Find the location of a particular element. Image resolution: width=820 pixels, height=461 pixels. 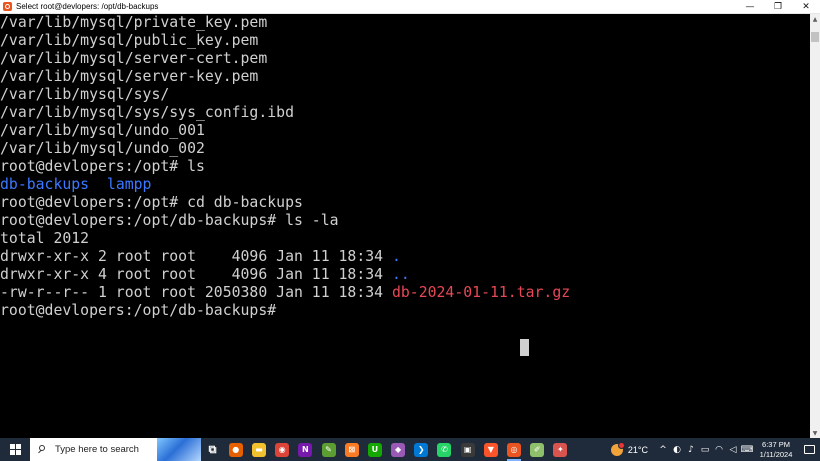

media-player-icon: ▣ is located at coordinates (467, 449).